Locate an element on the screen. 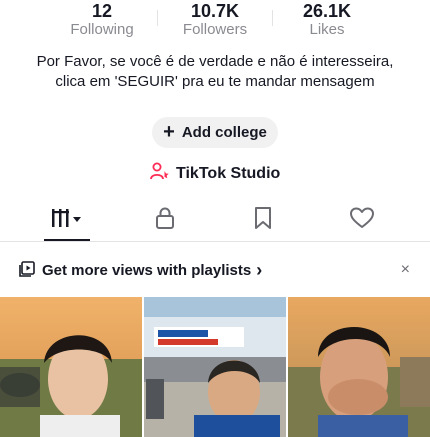 Image resolution: width=430 pixels, height=437 pixels. playlist-banner-text: Get more views with playlists is located at coordinates (147, 270).